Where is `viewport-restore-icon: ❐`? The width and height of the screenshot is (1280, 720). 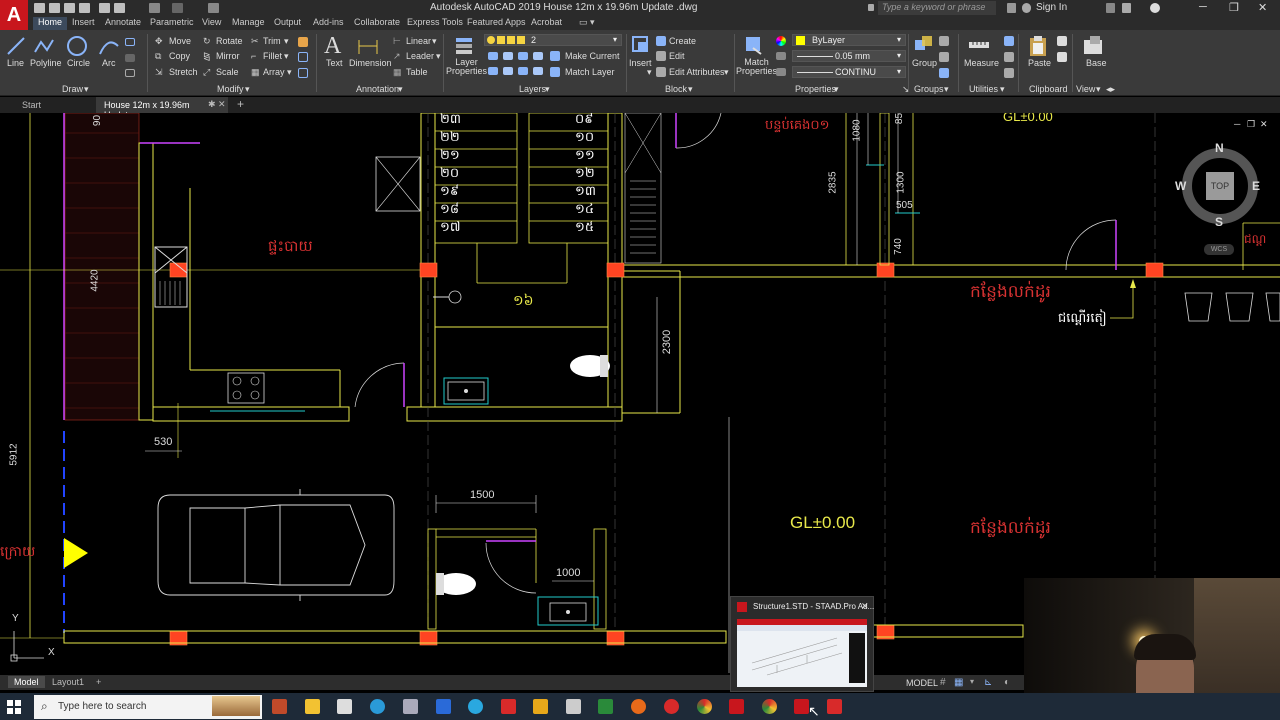 viewport-restore-icon: ❐ is located at coordinates (1251, 124).